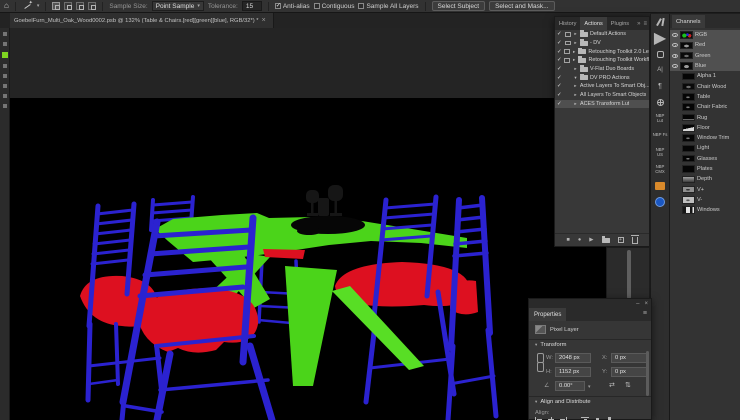 Image resolution: width=740 pixels, height=420 pixels. I want to click on channel-row: Rug, so click(705, 117).